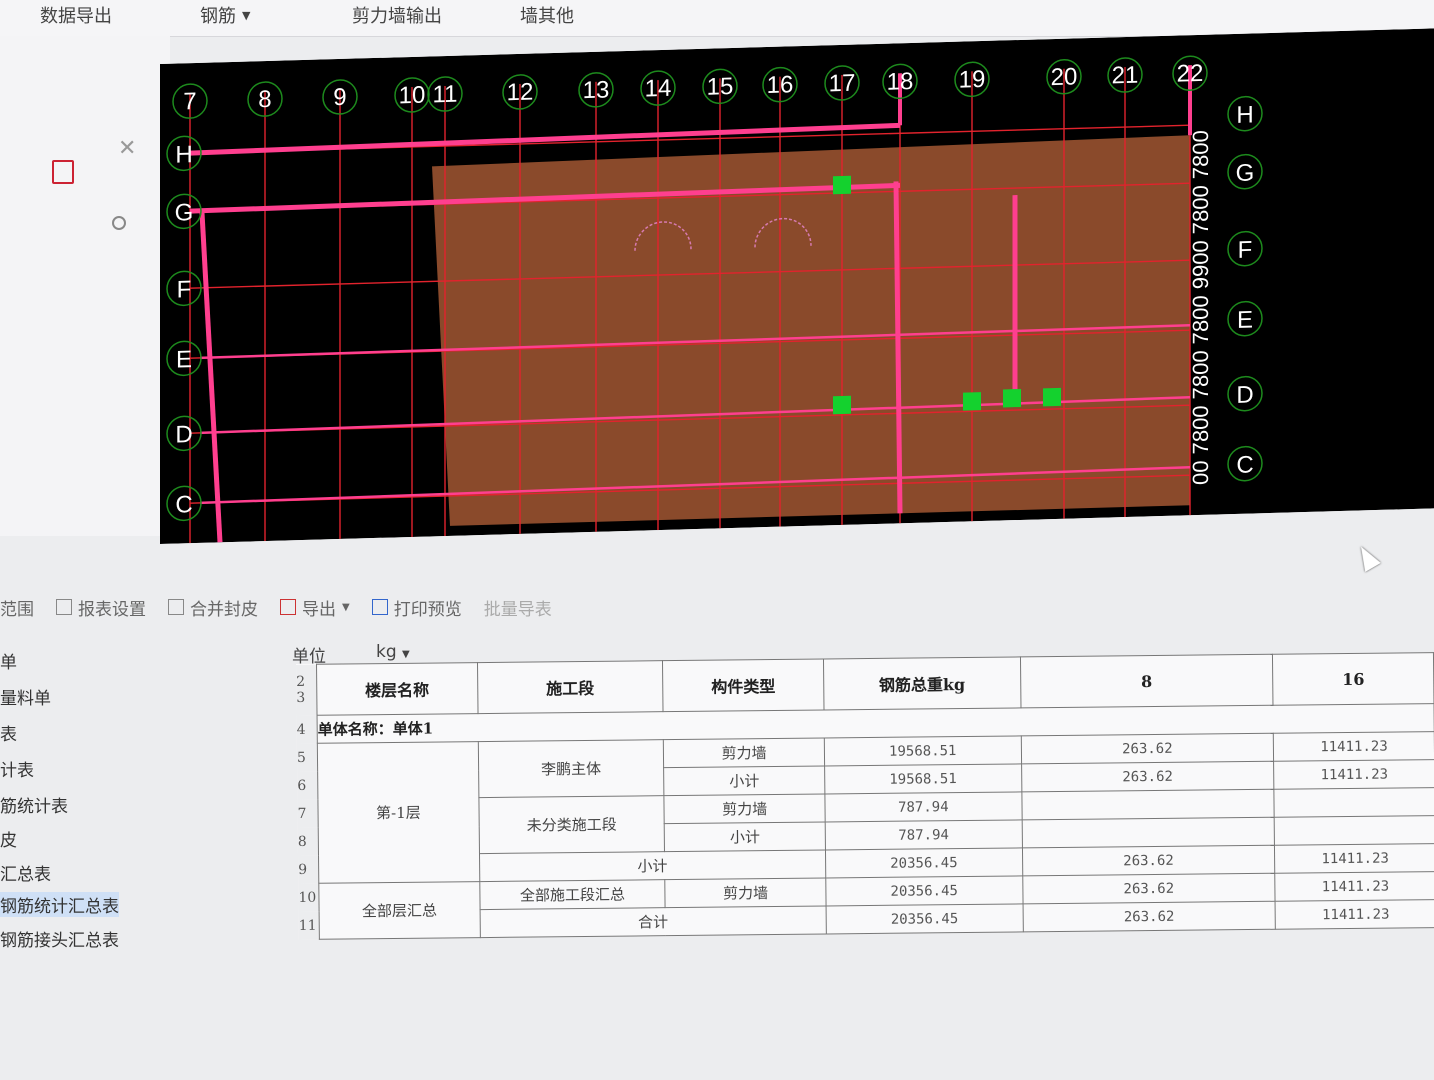  I want to click on tree-item: 单, so click(8, 660).